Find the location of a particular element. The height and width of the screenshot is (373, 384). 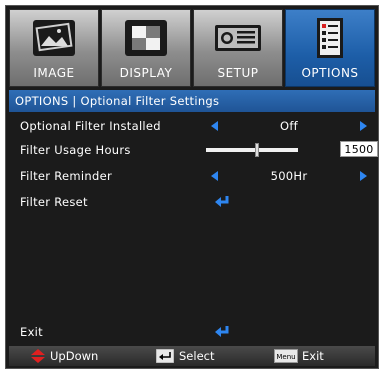

row-filter-usage-hours: Filter Usage Hours 1500 is located at coordinates (197, 150).